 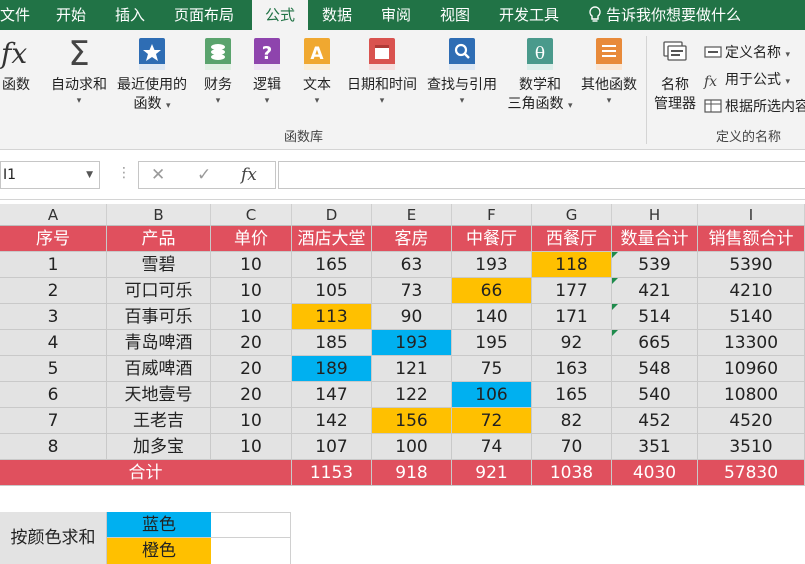 What do you see at coordinates (332, 473) in the screenshot?
I see `total-cell: 1153` at bounding box center [332, 473].